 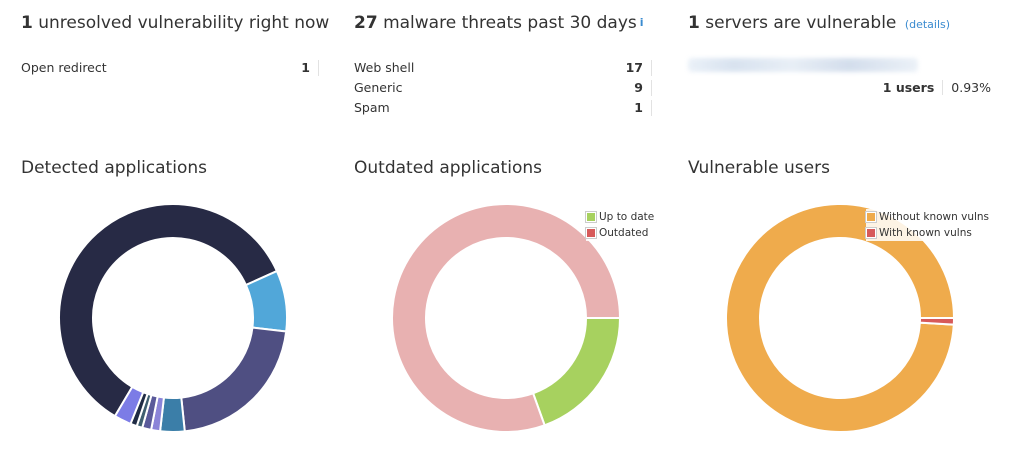 I want to click on malware-headline: 27 malware threats past 30 days i, so click(x=499, y=23).